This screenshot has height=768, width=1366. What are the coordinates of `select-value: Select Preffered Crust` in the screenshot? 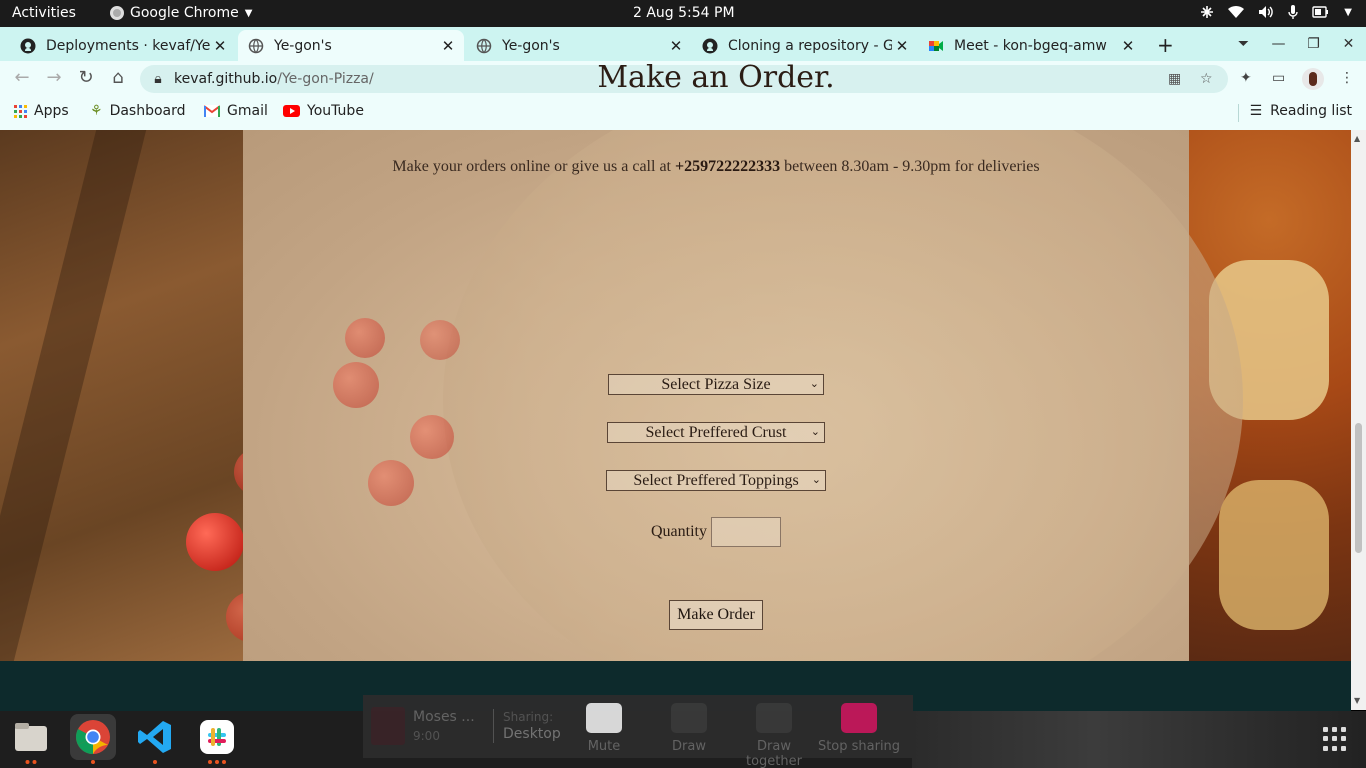 It's located at (716, 432).